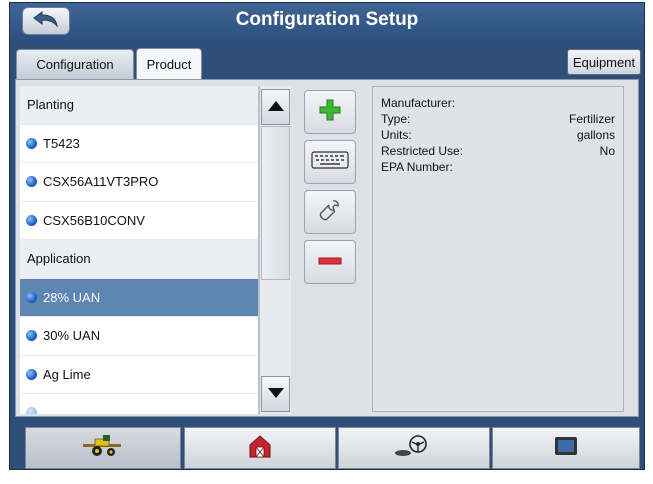 This screenshot has width=653, height=484. I want to click on plus-icon, so click(330, 112).